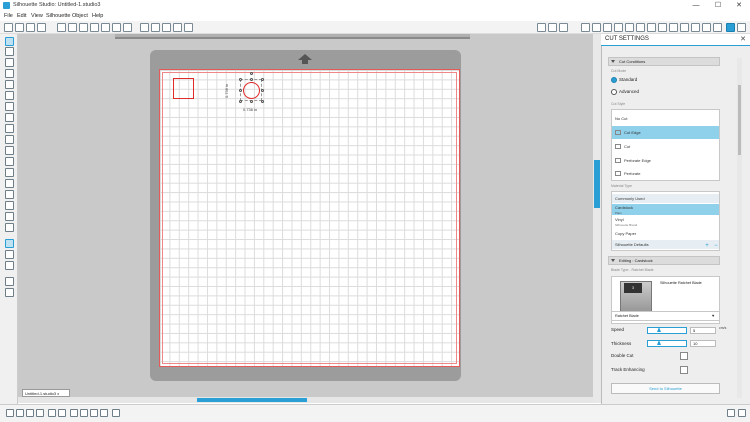 This screenshot has width=750, height=422. Describe the element at coordinates (629, 27) in the screenshot. I see `trace-icon` at that location.